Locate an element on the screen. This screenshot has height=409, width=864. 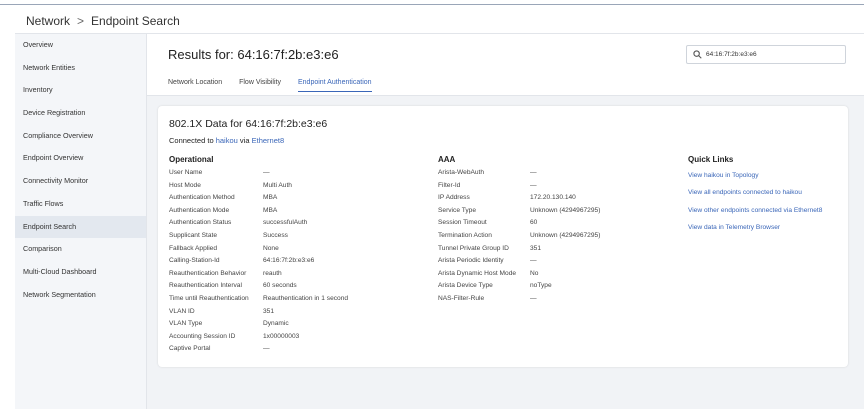
aaa-row: Tunnel Private Group ID 351 is located at coordinates (519, 249).